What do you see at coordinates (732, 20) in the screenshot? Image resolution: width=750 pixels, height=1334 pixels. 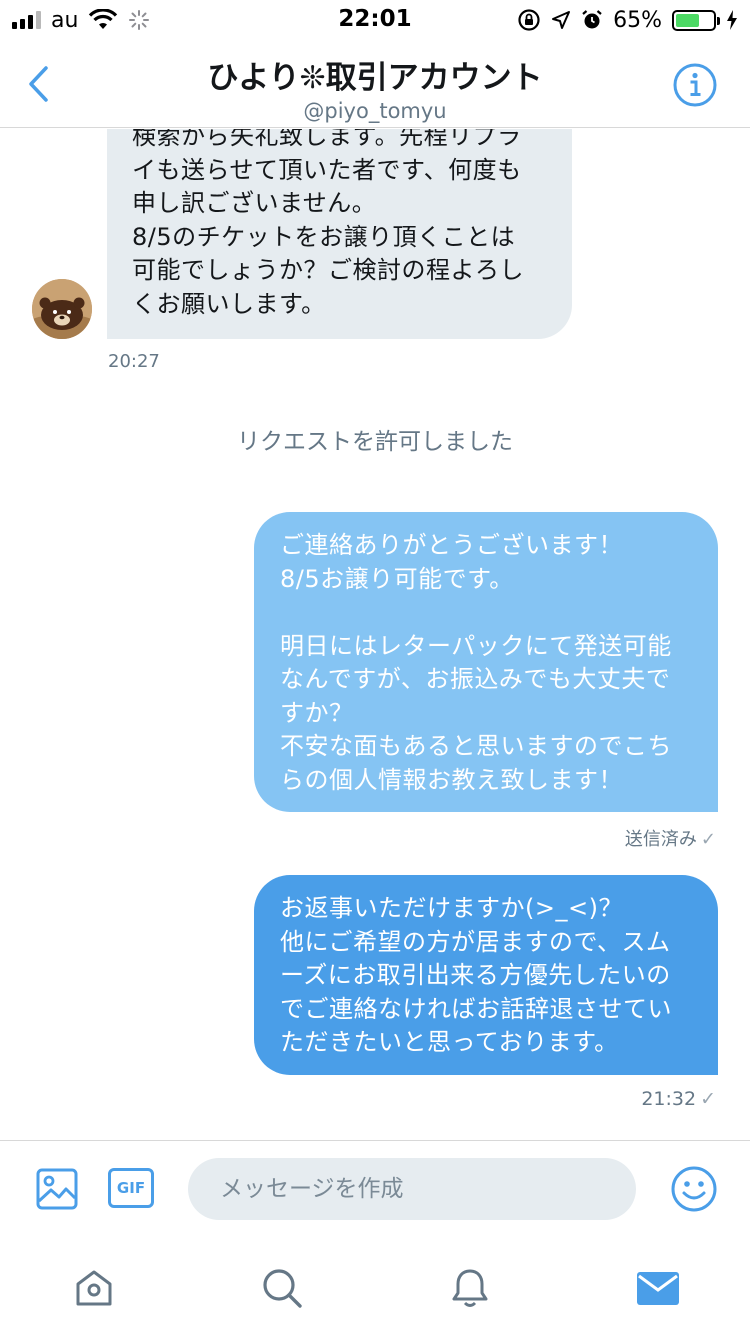 I see `charging-icon` at bounding box center [732, 20].